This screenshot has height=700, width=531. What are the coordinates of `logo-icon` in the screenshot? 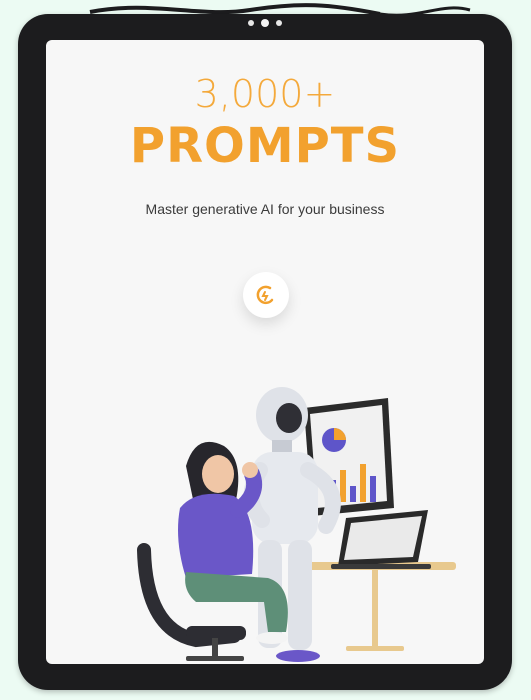 It's located at (266, 295).